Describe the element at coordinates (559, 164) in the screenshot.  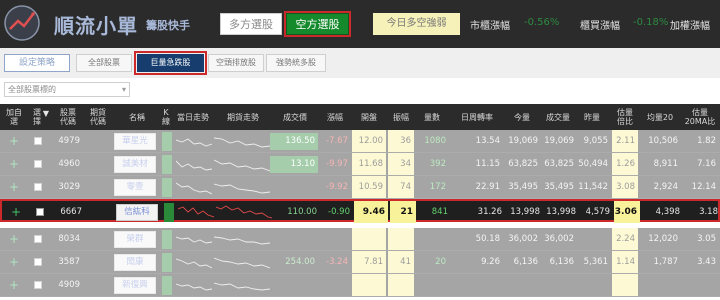
I see `trade-amount: 63,825` at that location.